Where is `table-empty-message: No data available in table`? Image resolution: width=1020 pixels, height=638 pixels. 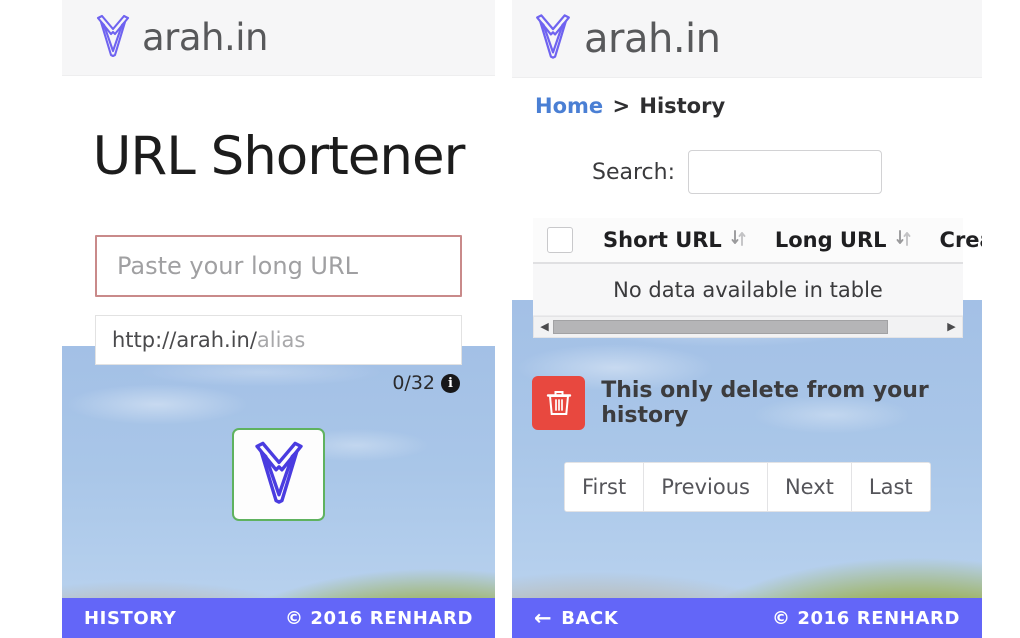
table-empty-message: No data available in table is located at coordinates (748, 290).